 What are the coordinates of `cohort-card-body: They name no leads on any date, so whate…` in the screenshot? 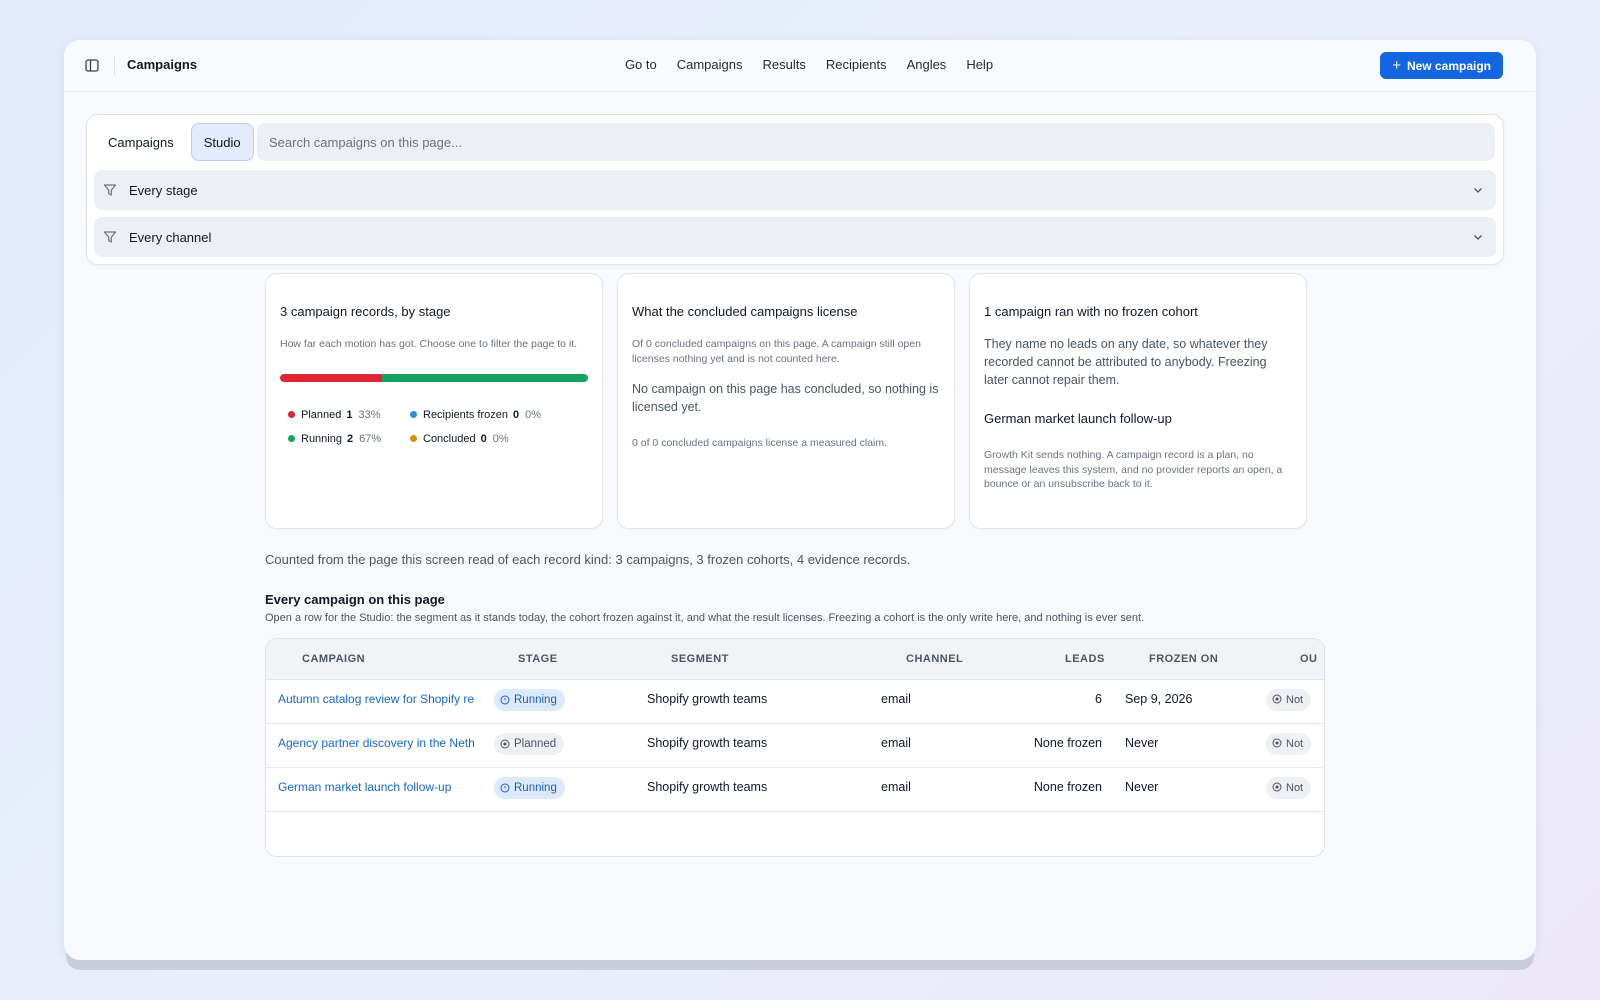 It's located at (1126, 362).